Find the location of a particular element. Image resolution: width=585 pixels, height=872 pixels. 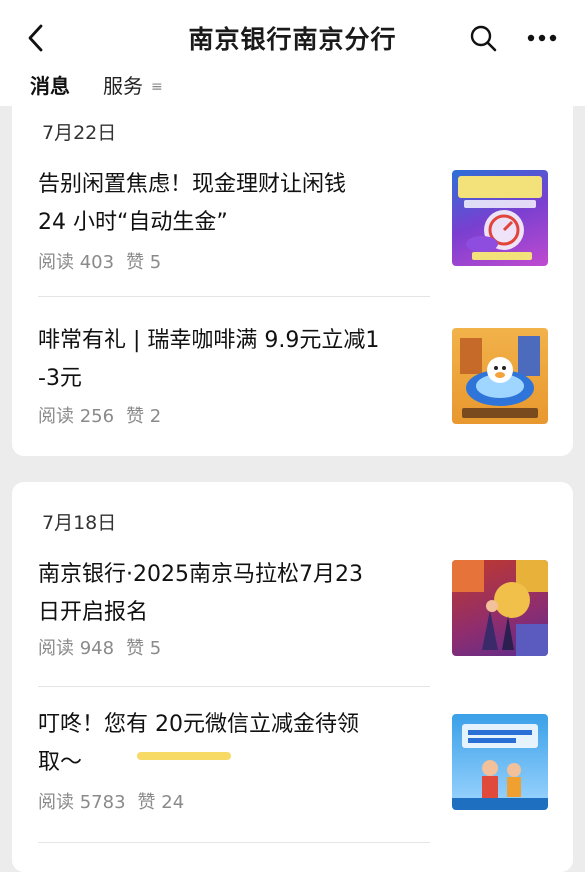

article-meta: 阅读 948 赞 5 is located at coordinates (105, 647).